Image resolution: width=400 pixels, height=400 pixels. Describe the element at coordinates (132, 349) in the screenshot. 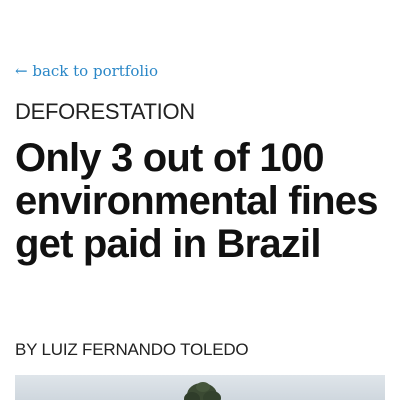

I see `article-byline: BY LUIZ FERNANDO TOLEDO` at that location.